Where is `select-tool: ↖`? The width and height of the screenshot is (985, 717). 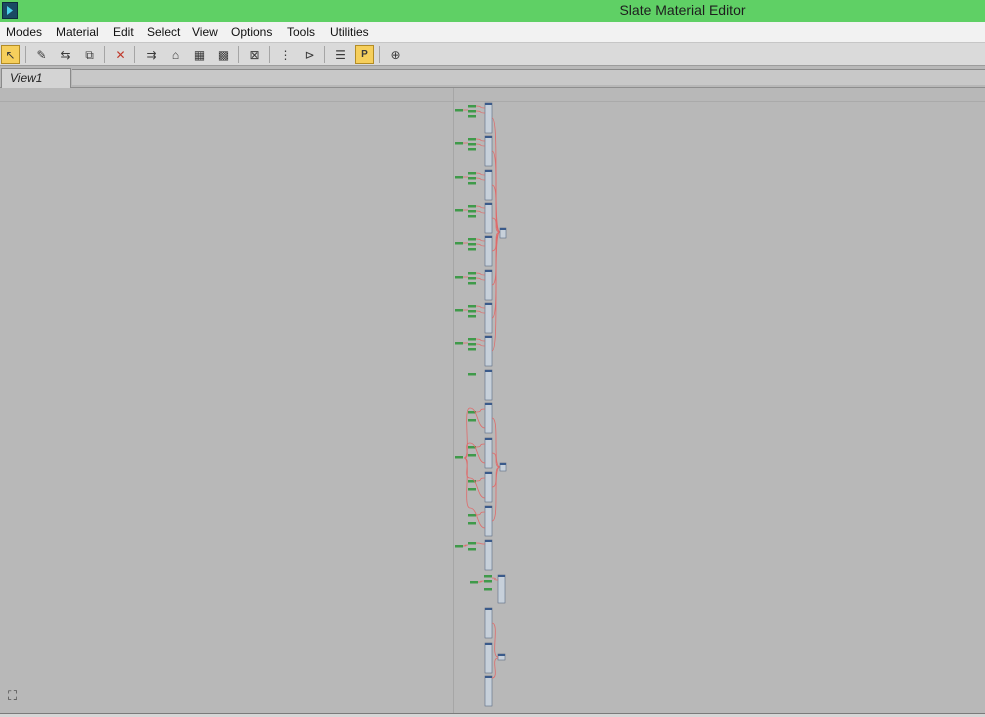 select-tool: ↖ is located at coordinates (10, 54).